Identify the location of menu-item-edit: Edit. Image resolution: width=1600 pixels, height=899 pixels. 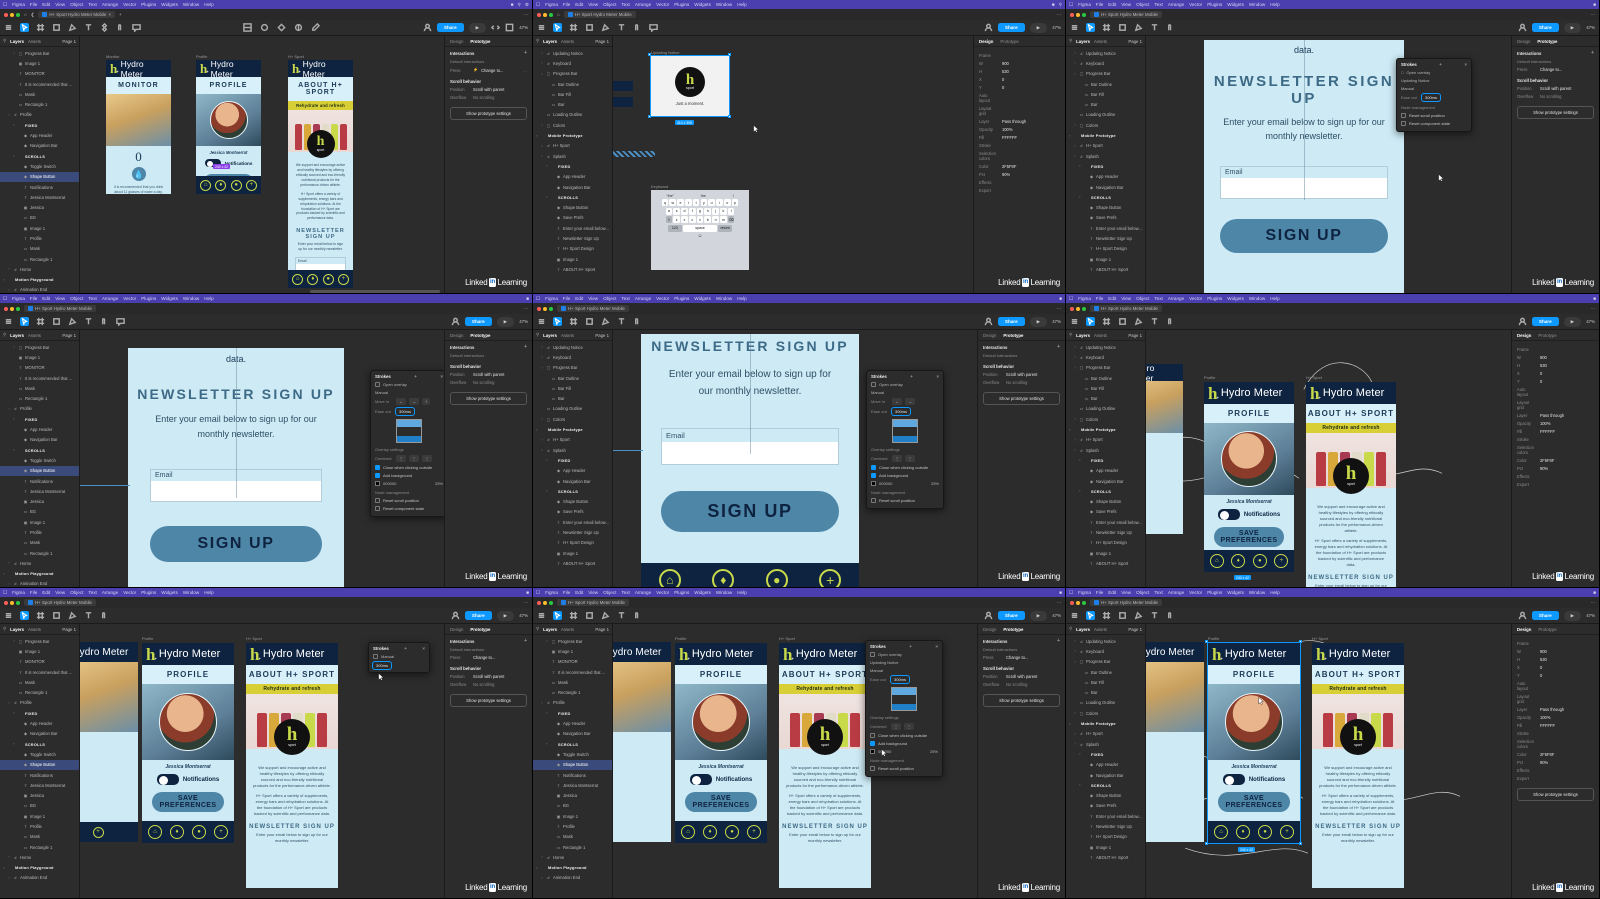
(46, 298).